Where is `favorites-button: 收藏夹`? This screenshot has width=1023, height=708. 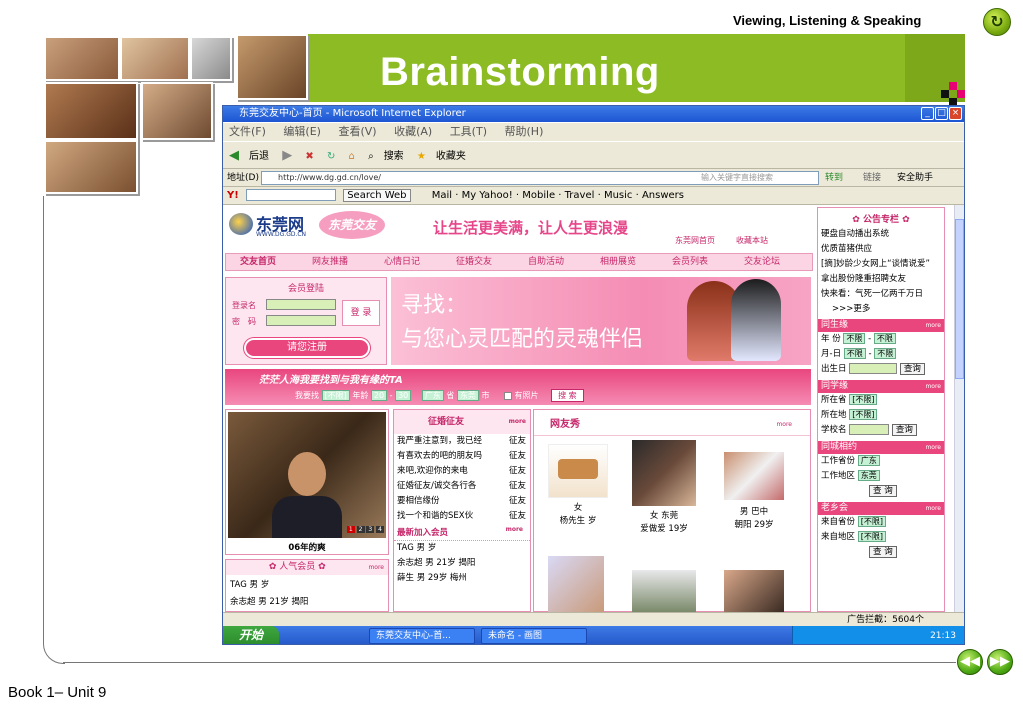 favorites-button: 收藏夹 is located at coordinates (451, 156).